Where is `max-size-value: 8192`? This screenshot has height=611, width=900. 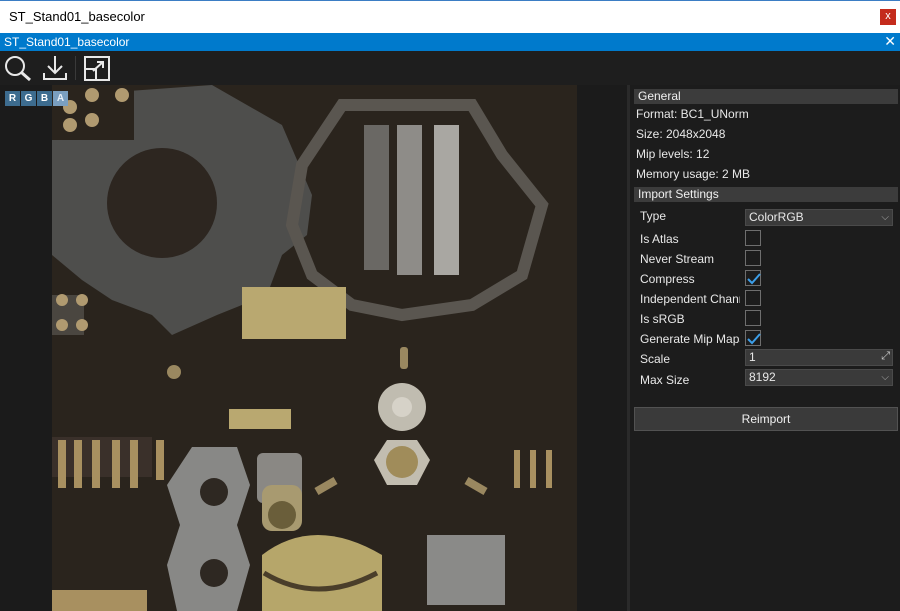
max-size-value: 8192 is located at coordinates (762, 377).